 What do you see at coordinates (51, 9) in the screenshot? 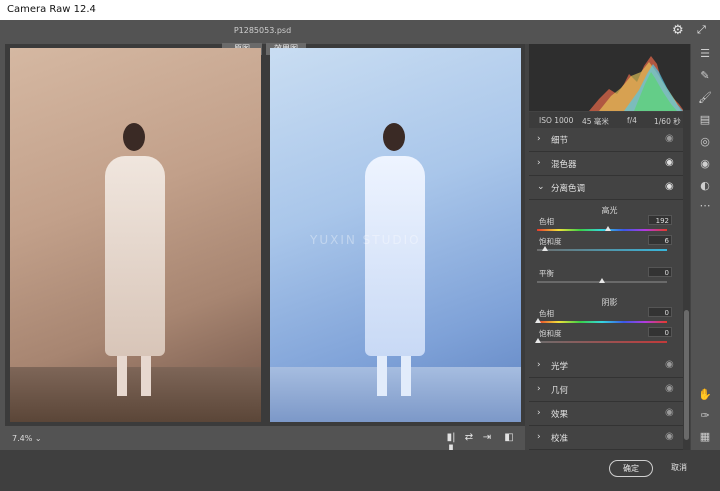
I see `window-title: Camera Raw 12.4` at bounding box center [51, 9].